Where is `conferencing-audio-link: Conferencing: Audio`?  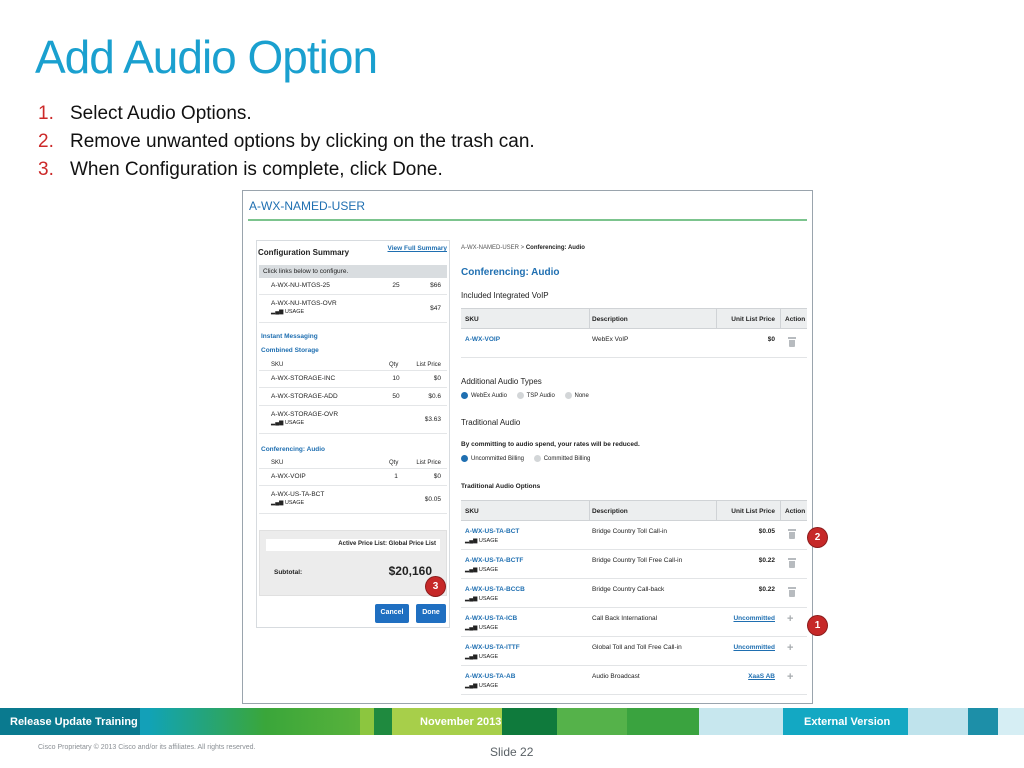
conferencing-audio-link: Conferencing: Audio is located at coordinates (293, 449).